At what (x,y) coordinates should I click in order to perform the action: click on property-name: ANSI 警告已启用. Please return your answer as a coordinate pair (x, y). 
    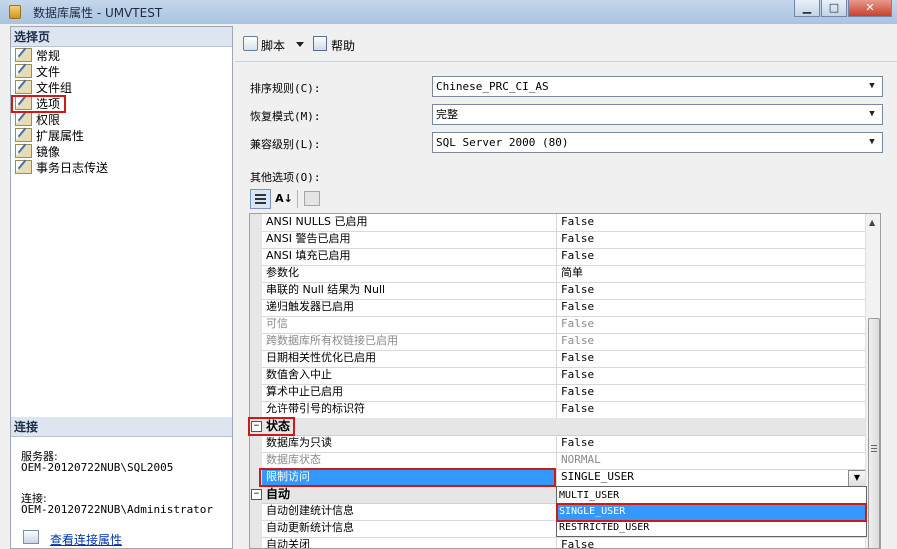
    Looking at the image, I should click on (308, 238).